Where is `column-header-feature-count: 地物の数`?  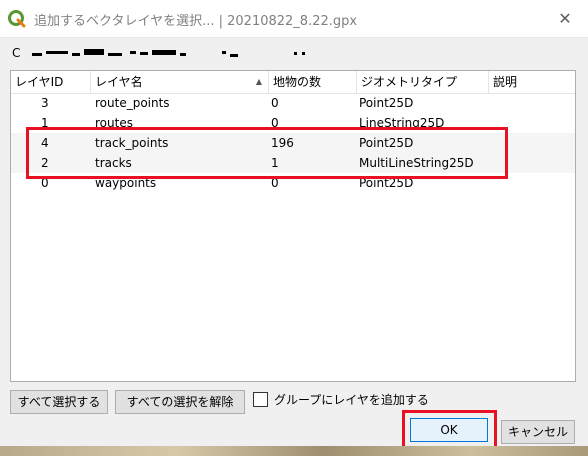
column-header-feature-count: 地物の数 is located at coordinates (313, 82).